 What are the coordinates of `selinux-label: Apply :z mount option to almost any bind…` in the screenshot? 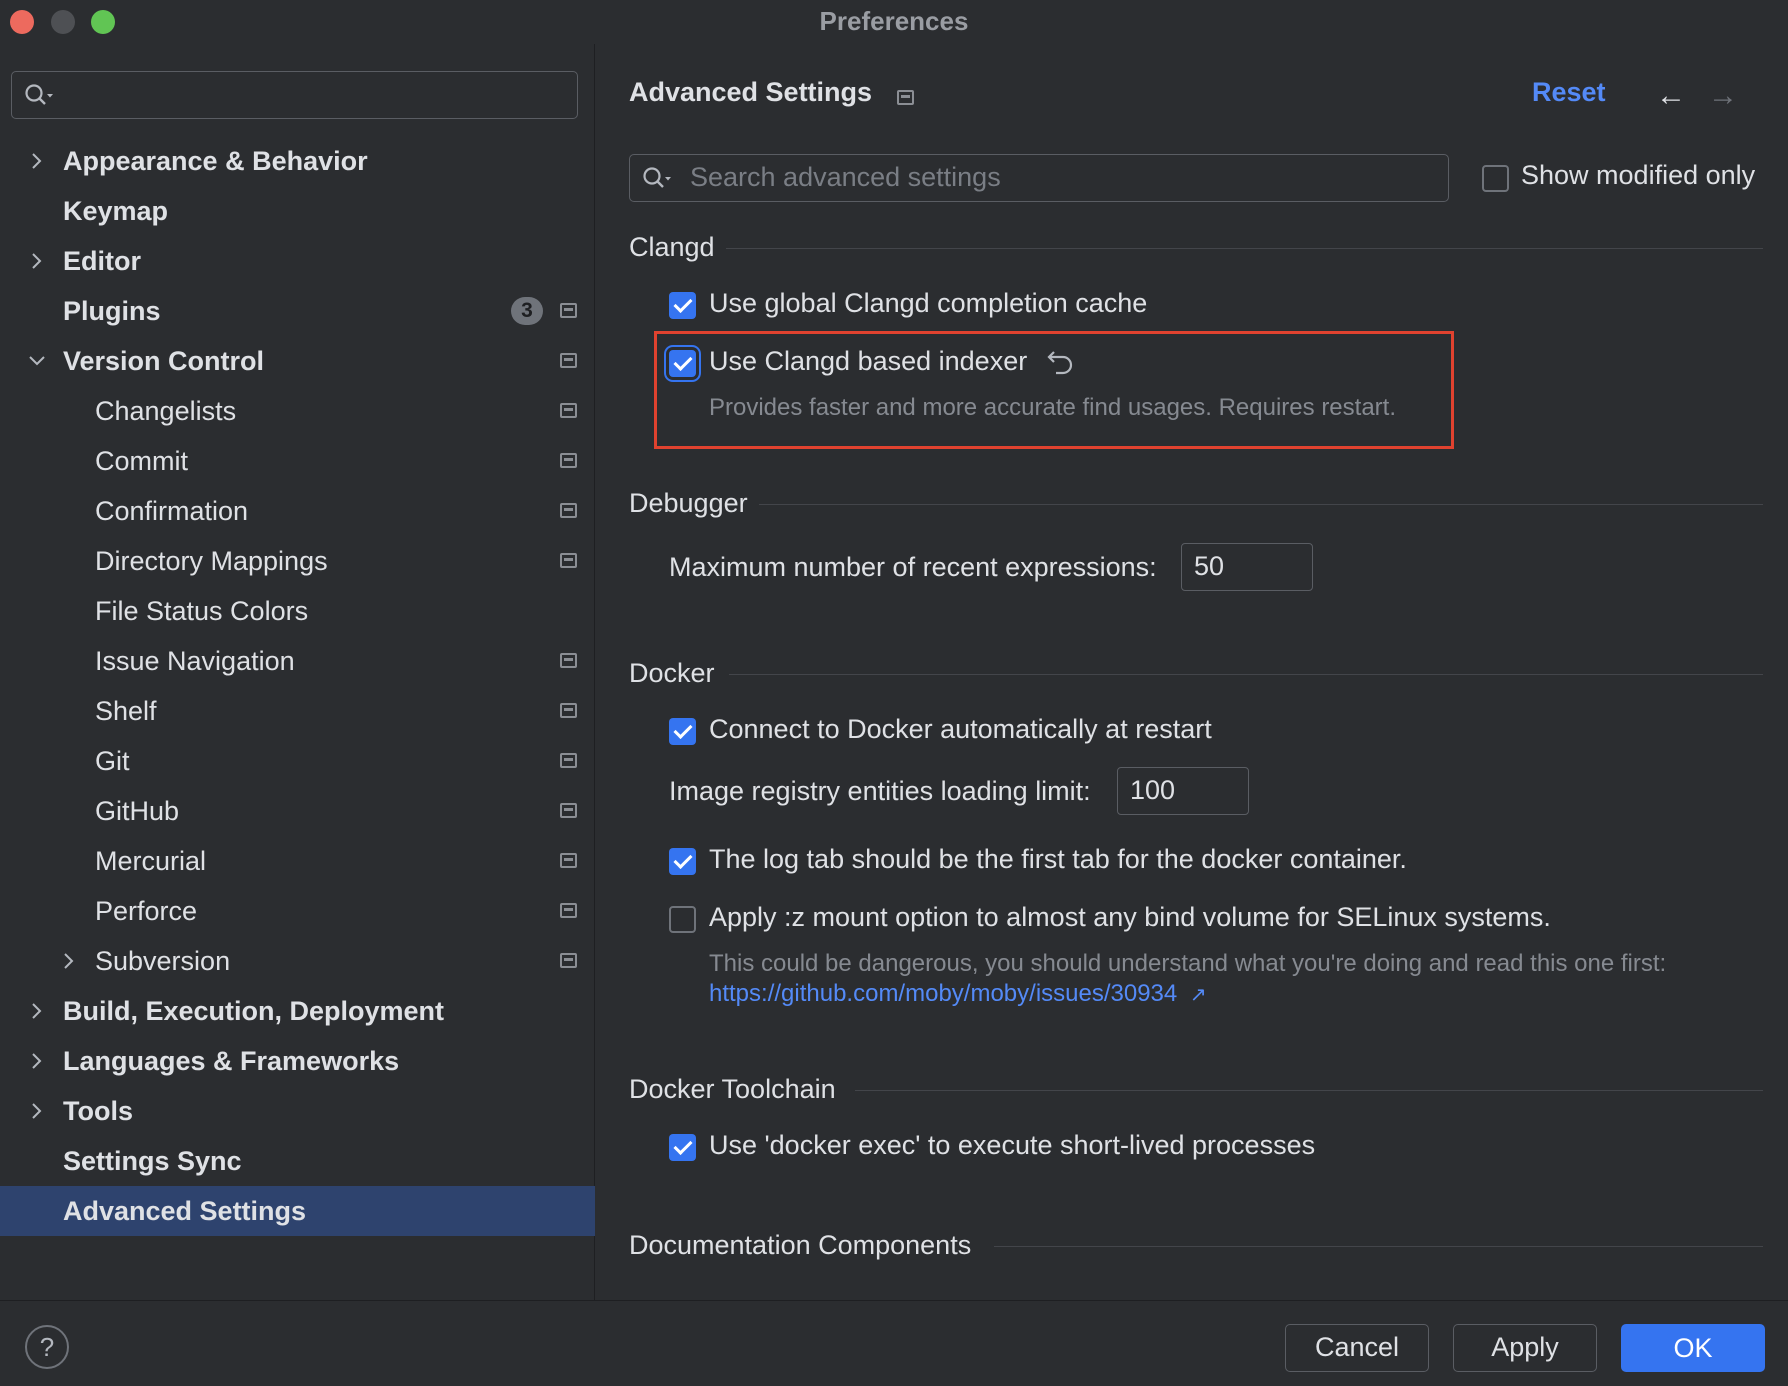 It's located at (1130, 917).